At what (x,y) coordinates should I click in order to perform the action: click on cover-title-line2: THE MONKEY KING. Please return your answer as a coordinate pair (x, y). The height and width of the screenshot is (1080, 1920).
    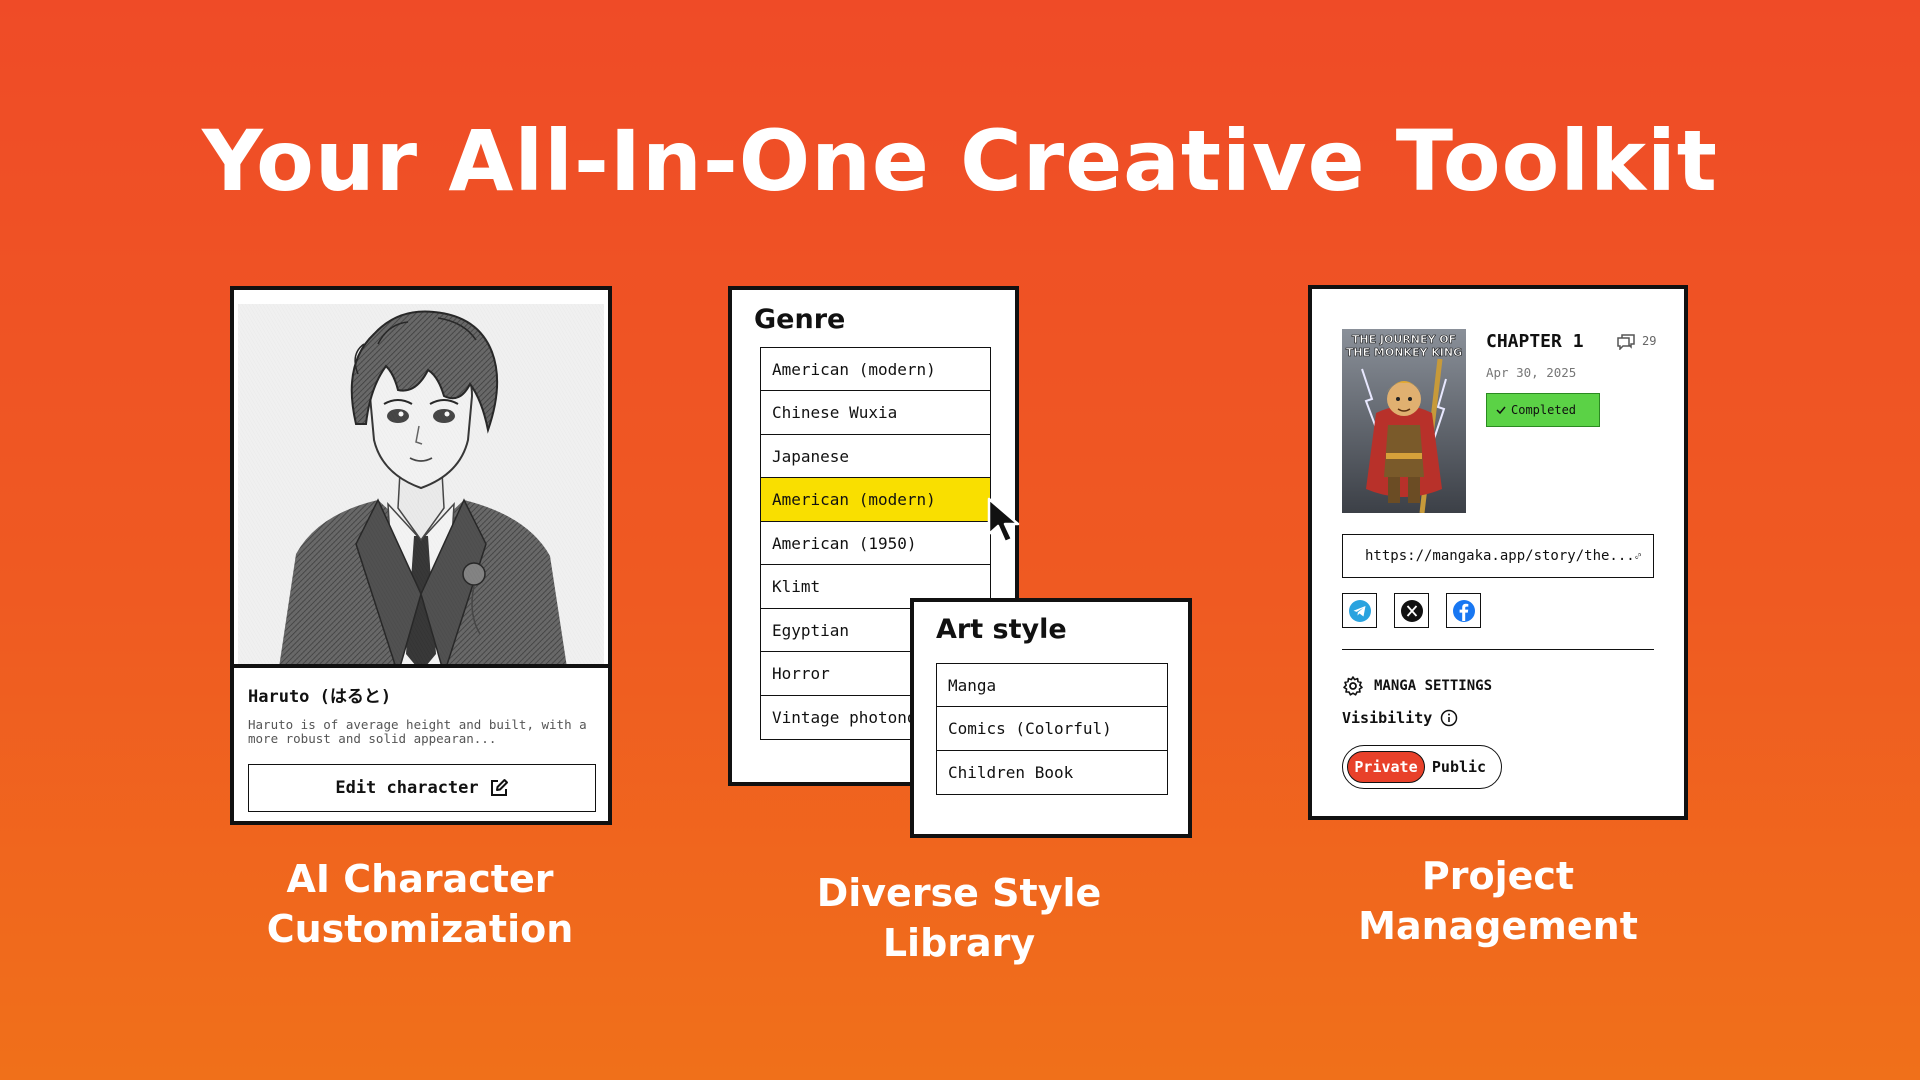
    Looking at the image, I should click on (1404, 352).